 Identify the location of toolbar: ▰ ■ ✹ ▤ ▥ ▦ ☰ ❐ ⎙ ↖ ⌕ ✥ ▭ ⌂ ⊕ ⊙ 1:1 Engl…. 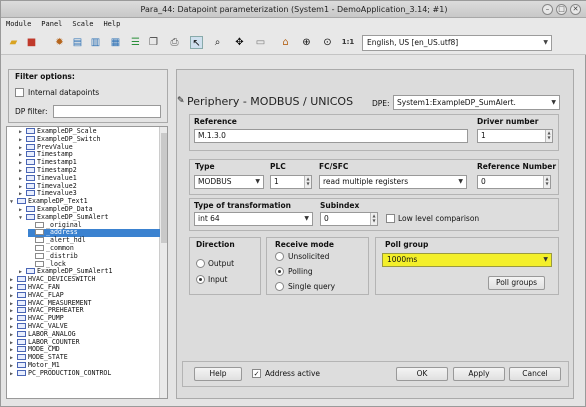
(293, 43).